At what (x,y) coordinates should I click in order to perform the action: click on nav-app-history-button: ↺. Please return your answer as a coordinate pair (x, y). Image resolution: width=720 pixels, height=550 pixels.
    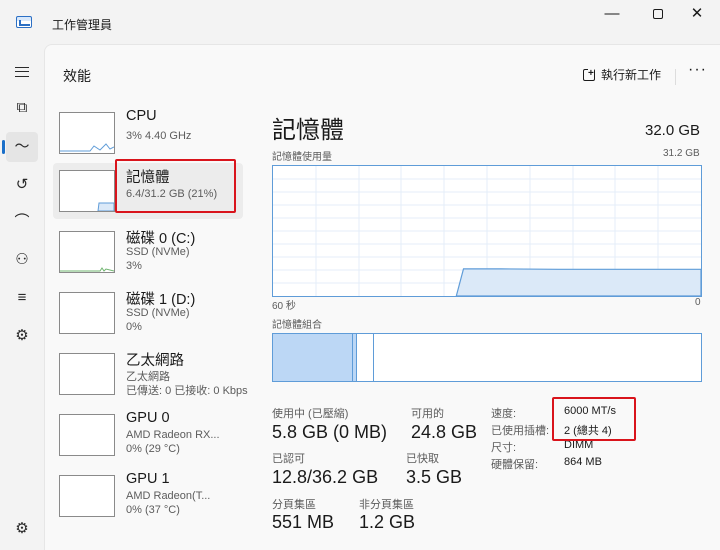
    Looking at the image, I should click on (22, 185).